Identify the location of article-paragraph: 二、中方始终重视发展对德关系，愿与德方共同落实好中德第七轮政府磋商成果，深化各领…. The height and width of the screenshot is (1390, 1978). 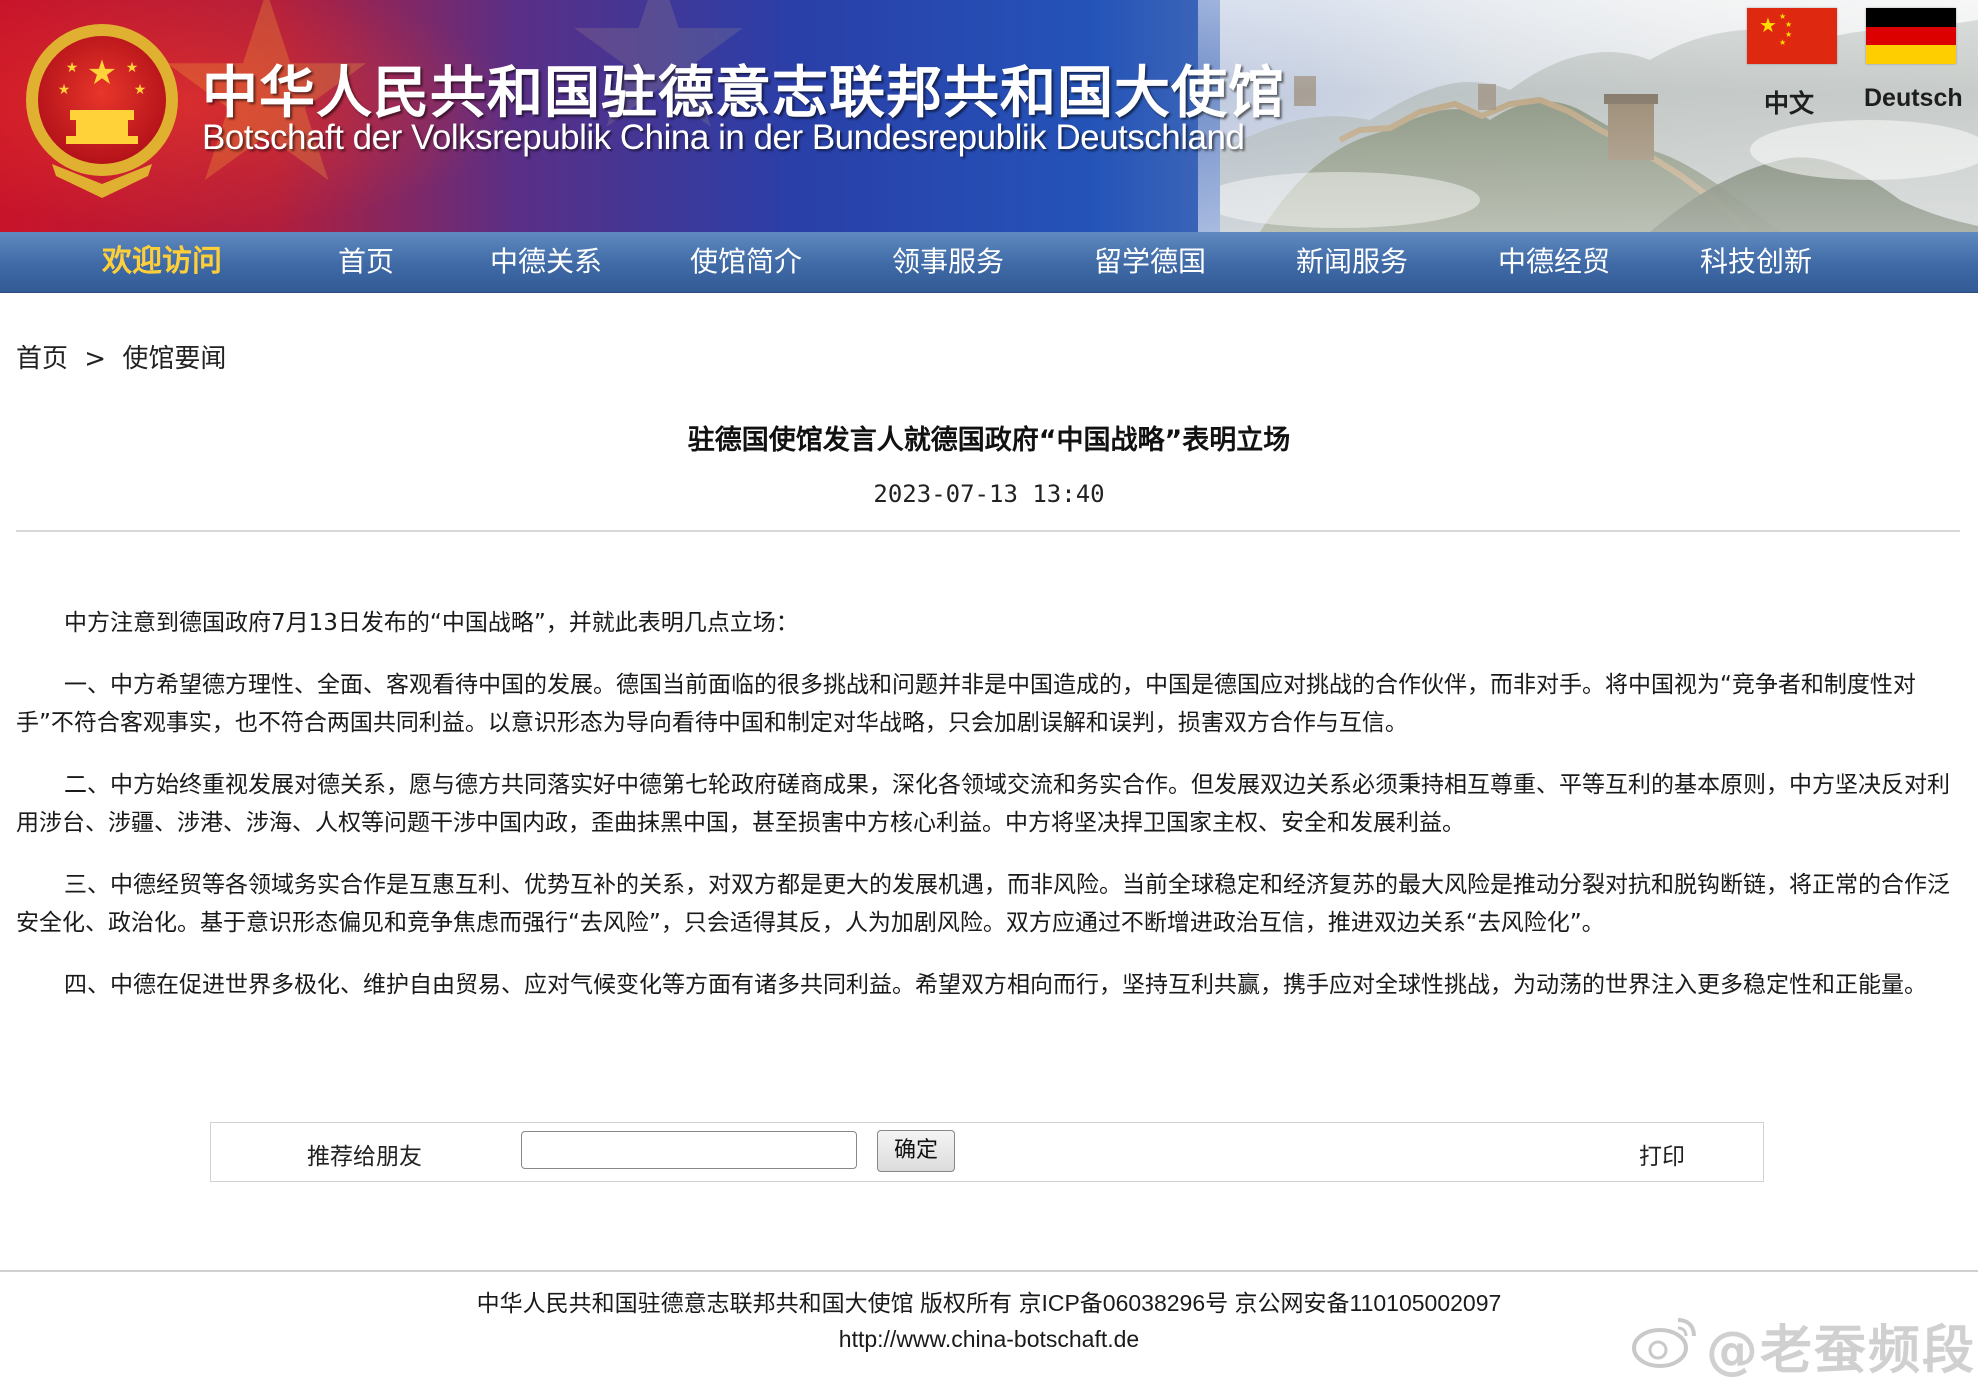
(983, 804).